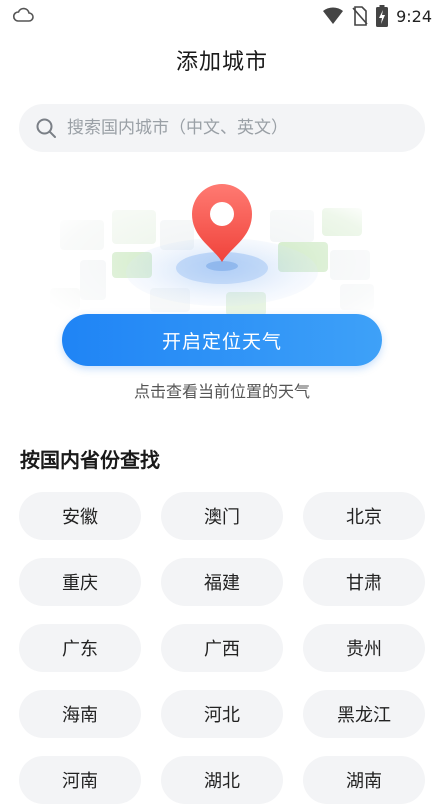 The width and height of the screenshot is (444, 804). What do you see at coordinates (222, 582) in the screenshot?
I see `province-button: 福建` at bounding box center [222, 582].